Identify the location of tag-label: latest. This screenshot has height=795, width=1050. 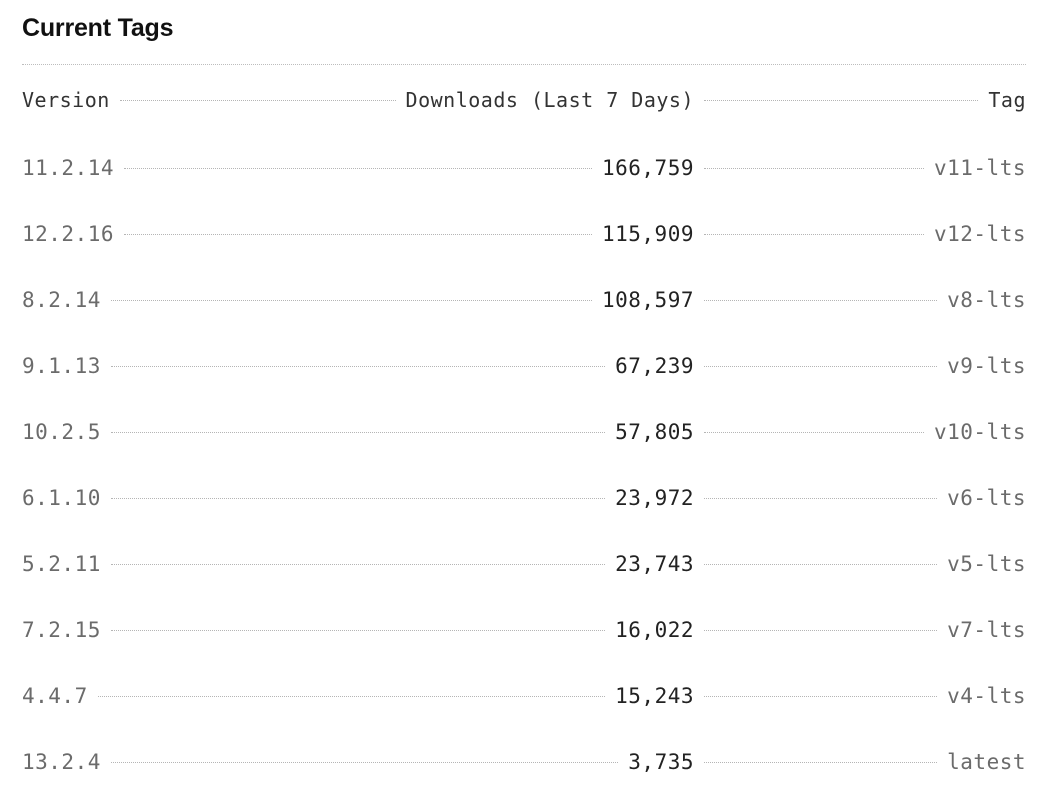
(986, 762).